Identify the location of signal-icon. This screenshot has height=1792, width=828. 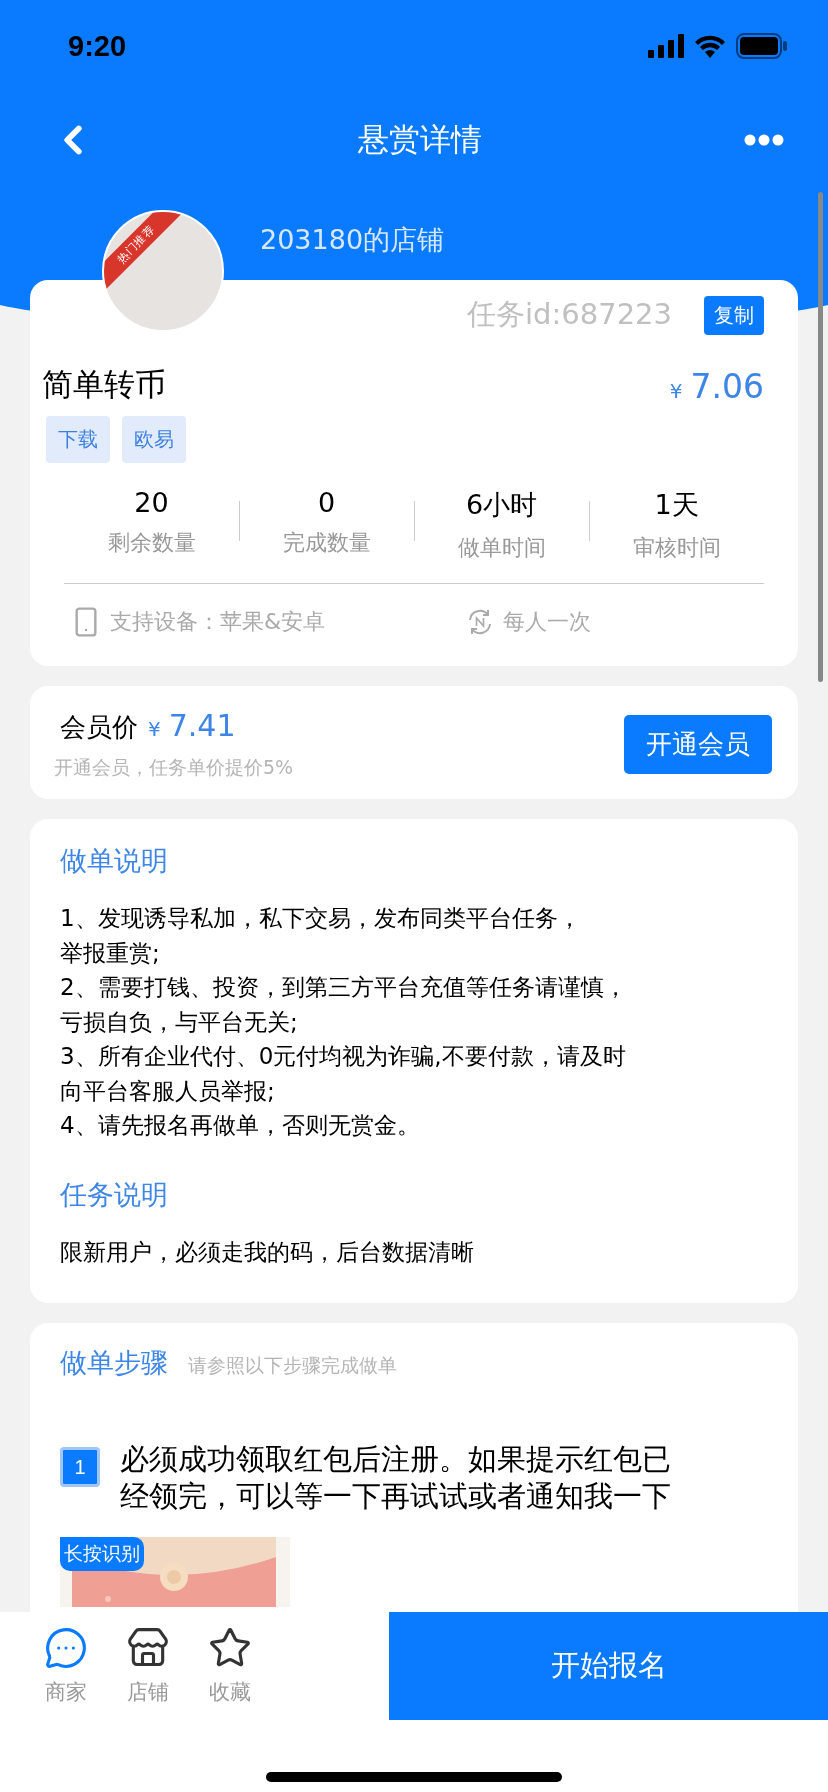
(666, 46).